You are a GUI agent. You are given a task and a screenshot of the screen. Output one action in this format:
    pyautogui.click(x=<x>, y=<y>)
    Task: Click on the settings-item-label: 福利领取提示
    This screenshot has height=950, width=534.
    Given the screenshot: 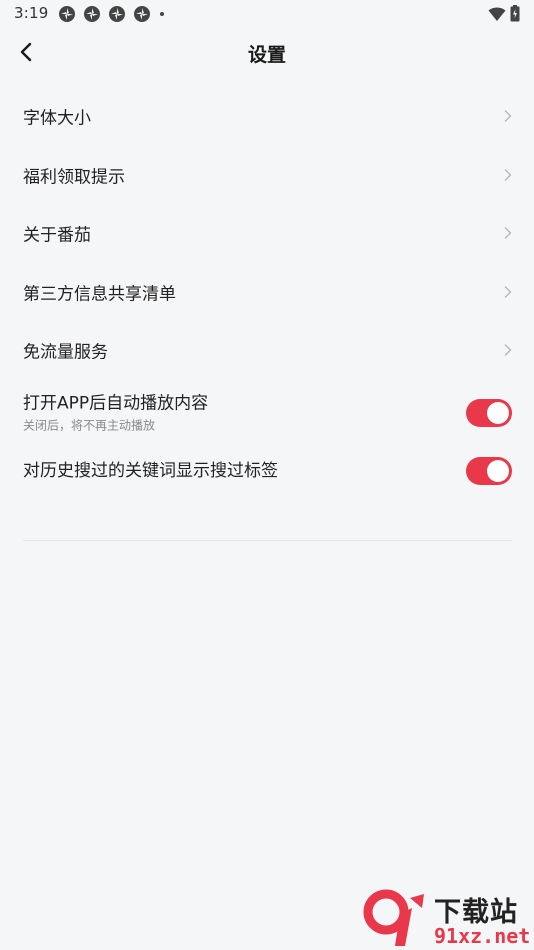 What is the action you would take?
    pyautogui.click(x=74, y=177)
    